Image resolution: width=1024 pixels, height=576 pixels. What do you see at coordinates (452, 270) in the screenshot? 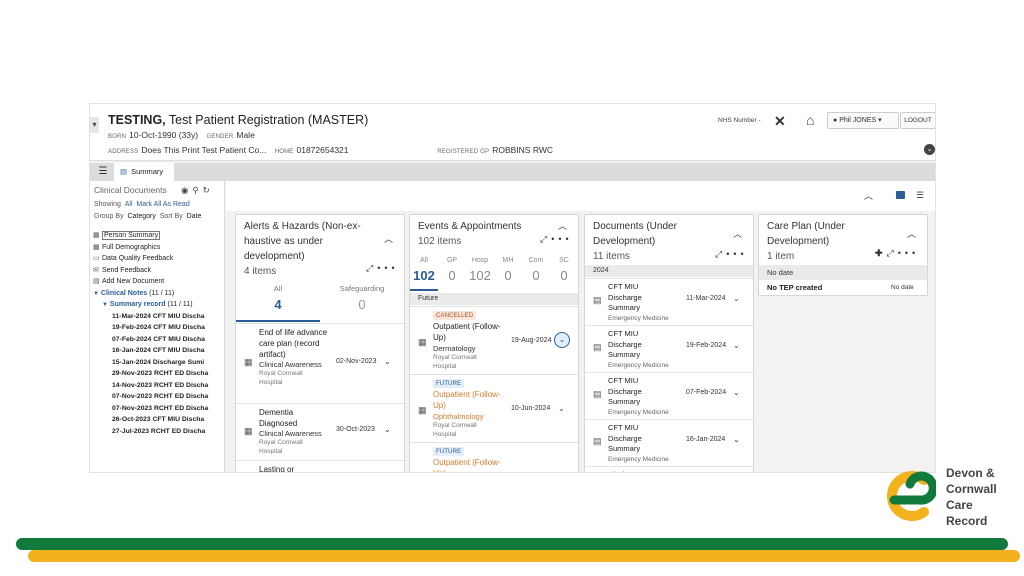
I see `filter-gp: GP 0` at bounding box center [452, 270].